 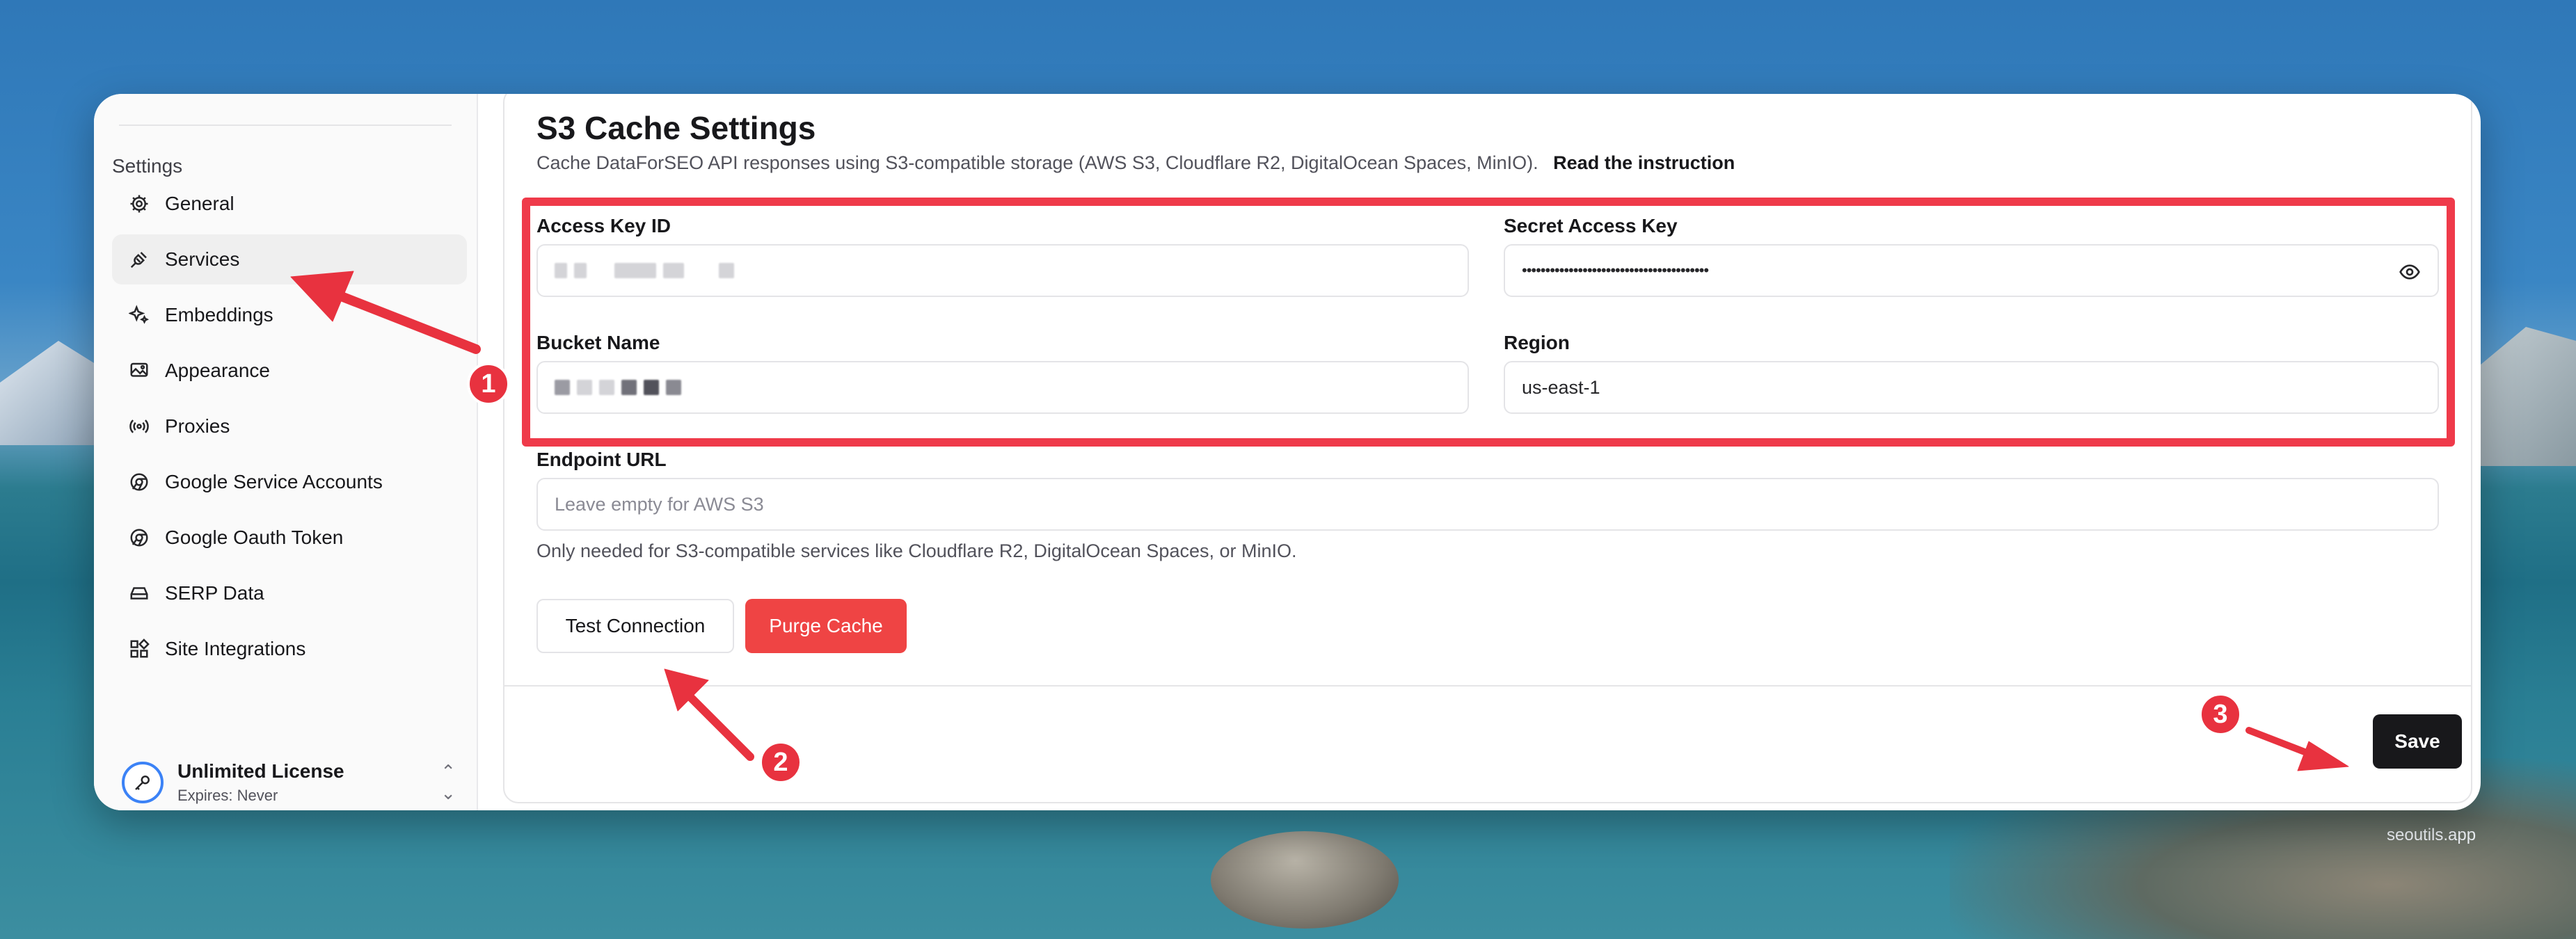 What do you see at coordinates (401, 320) in the screenshot?
I see `arrow-to-services` at bounding box center [401, 320].